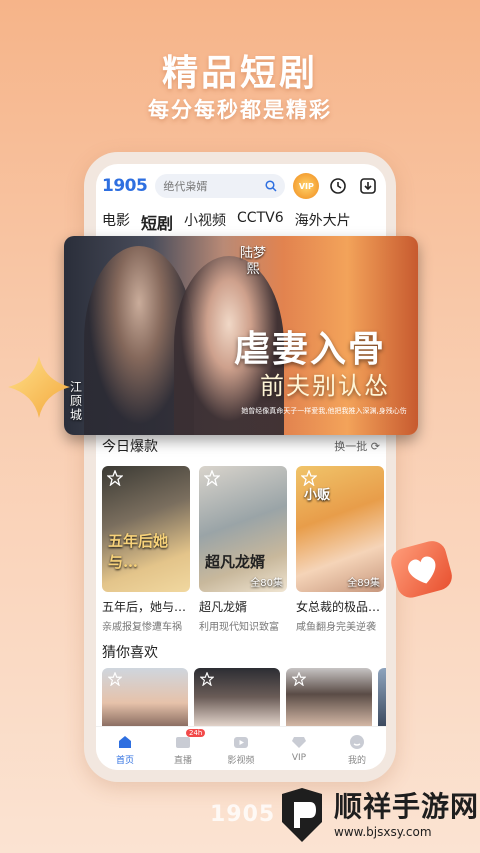 This screenshot has height=853, width=480. I want to click on refresh-button: 换一批 ⟳, so click(357, 446).